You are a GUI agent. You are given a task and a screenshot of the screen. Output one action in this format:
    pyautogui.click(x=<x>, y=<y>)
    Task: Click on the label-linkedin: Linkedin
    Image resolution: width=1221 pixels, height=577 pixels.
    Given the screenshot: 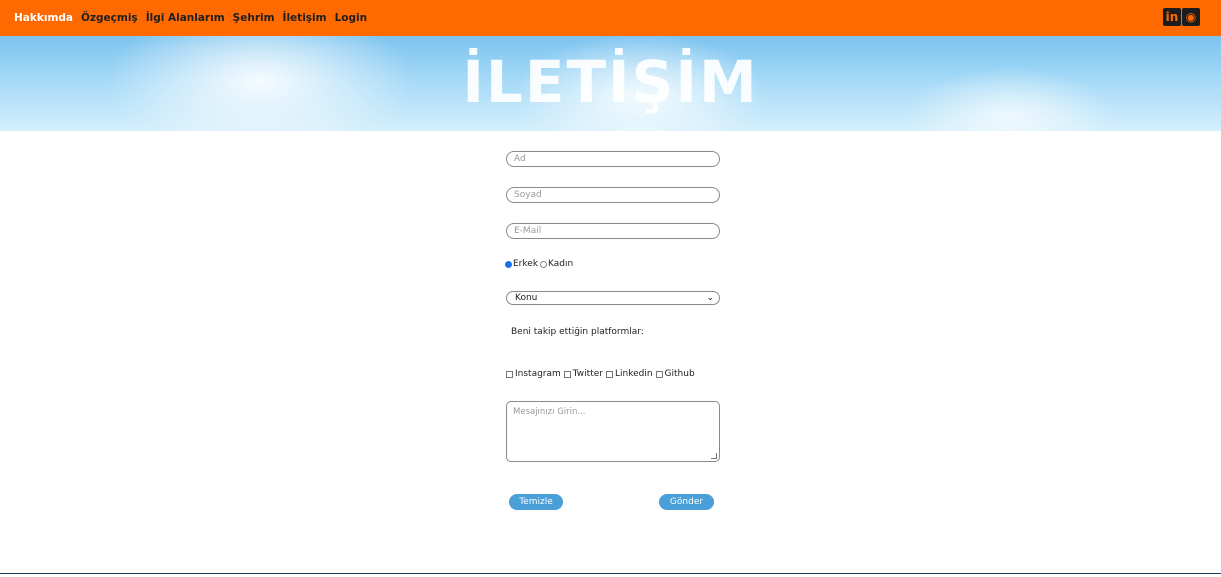 What is the action you would take?
    pyautogui.click(x=633, y=374)
    